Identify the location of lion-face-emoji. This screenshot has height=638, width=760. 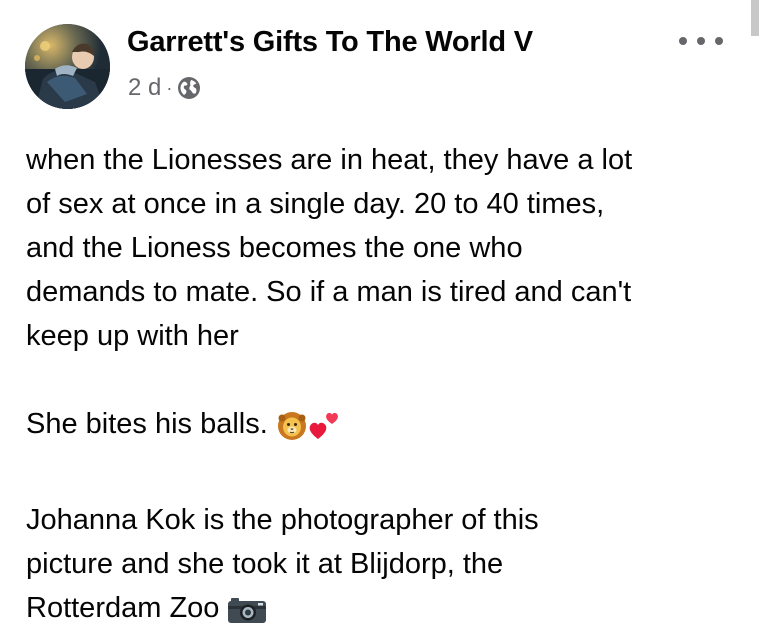
(292, 431).